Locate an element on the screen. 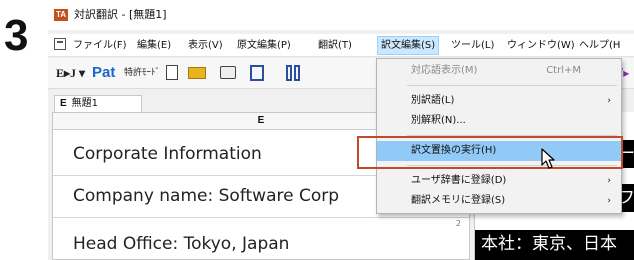 The height and width of the screenshot is (260, 634). translation-direction-button: E▸J ▾ is located at coordinates (70, 73).